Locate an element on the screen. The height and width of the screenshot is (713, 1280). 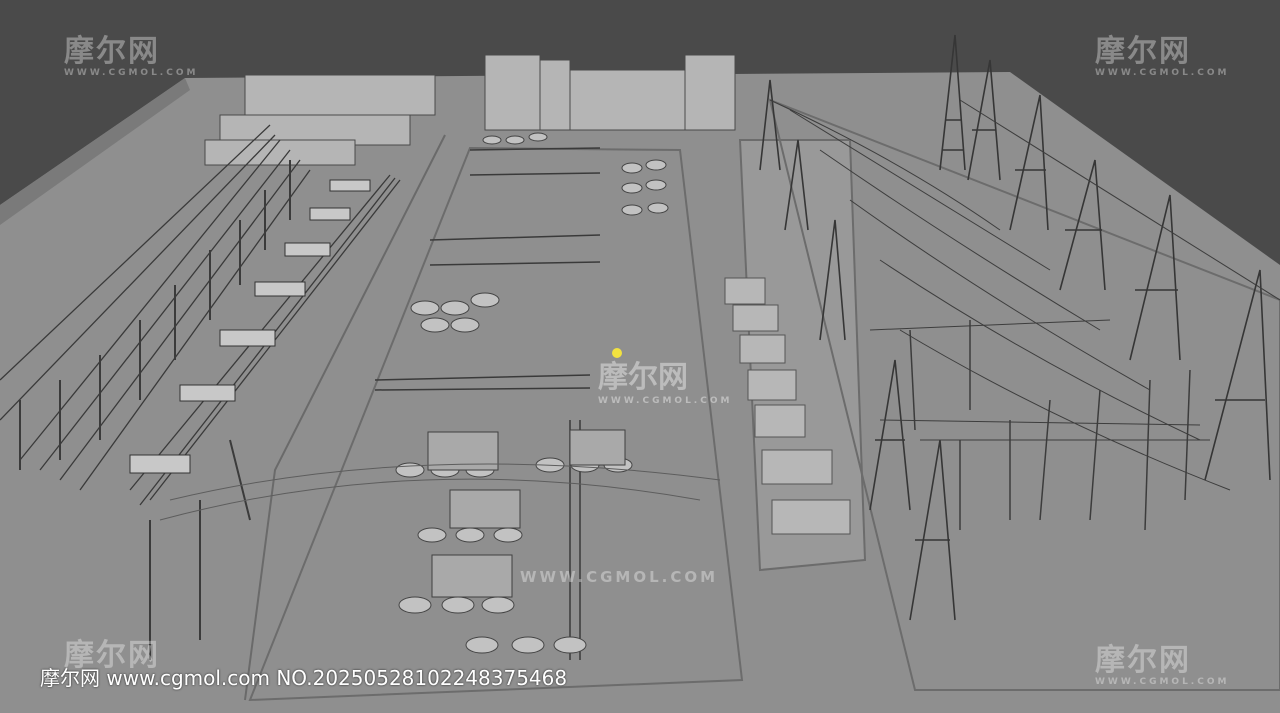
watermark-mid-url: WWW.CGMOL.COM is located at coordinates (619, 577).